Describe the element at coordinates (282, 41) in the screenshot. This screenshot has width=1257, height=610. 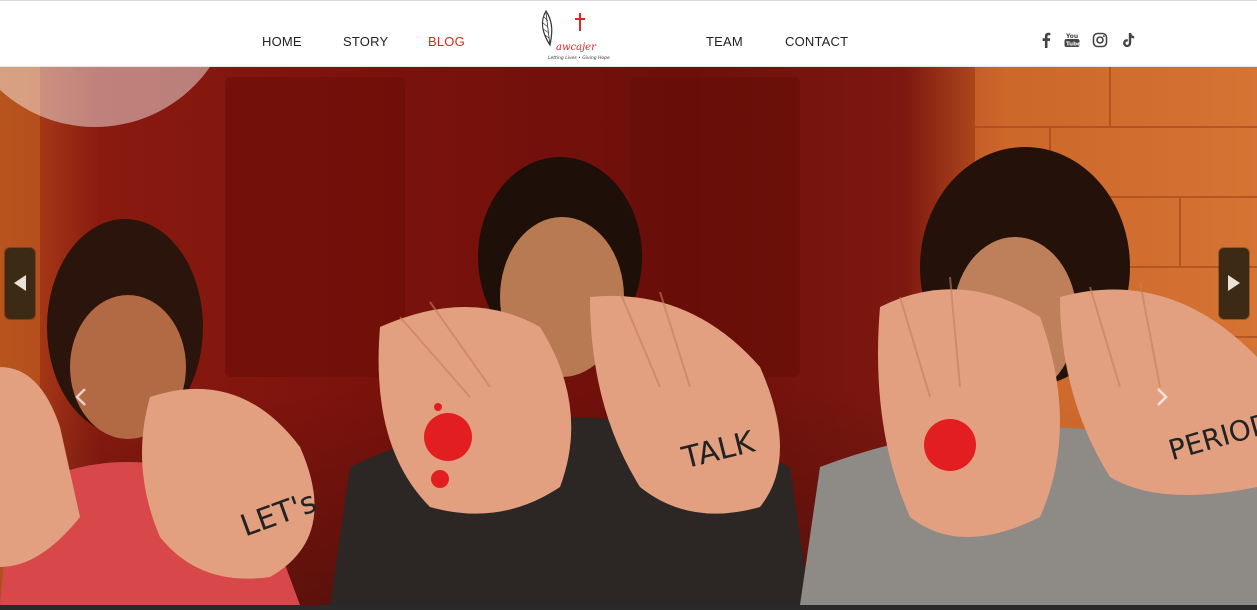
I see `nav-home: HOME` at that location.